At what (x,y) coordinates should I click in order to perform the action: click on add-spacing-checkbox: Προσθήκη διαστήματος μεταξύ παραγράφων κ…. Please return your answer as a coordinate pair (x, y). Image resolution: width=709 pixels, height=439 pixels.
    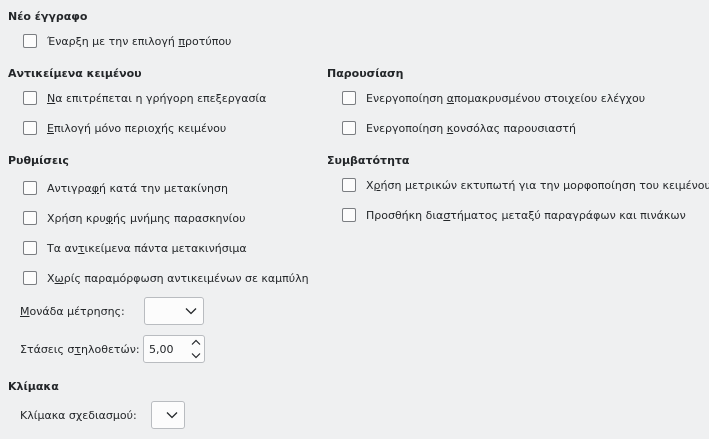
    Looking at the image, I should click on (514, 215).